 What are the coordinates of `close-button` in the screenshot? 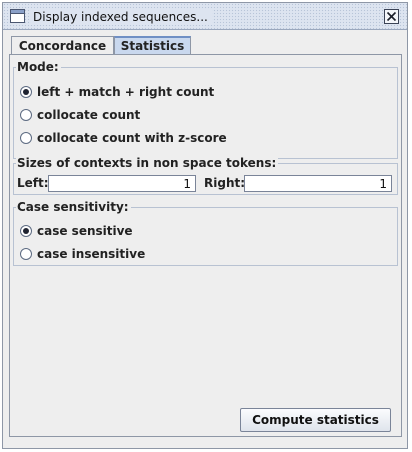 It's located at (391, 16).